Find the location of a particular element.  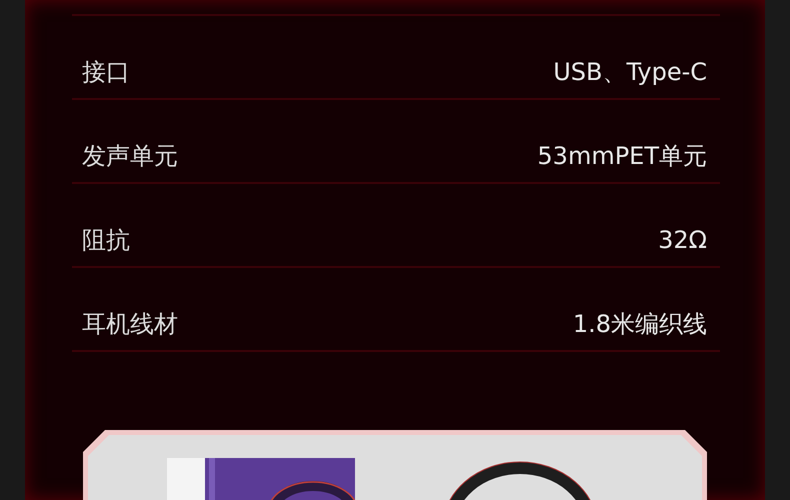

spec-value: 53mmPET单元 is located at coordinates (622, 156).